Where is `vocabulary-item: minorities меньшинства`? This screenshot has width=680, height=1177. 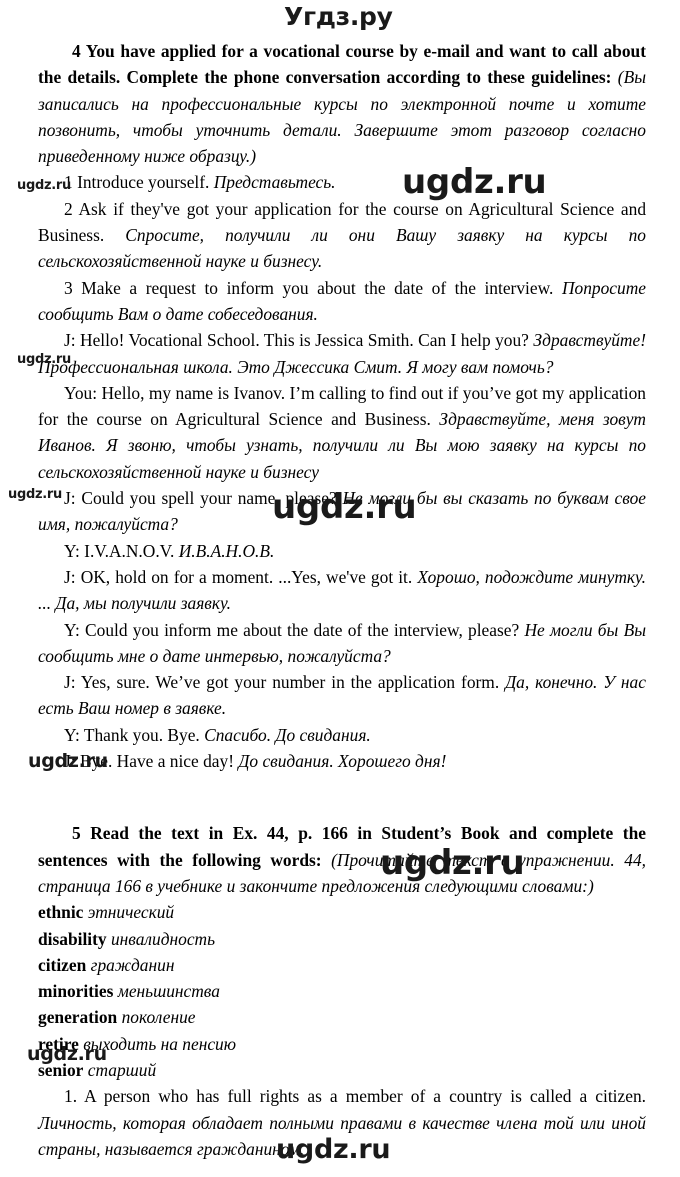
vocabulary-item: minorities меньшинства is located at coordinates (342, 991).